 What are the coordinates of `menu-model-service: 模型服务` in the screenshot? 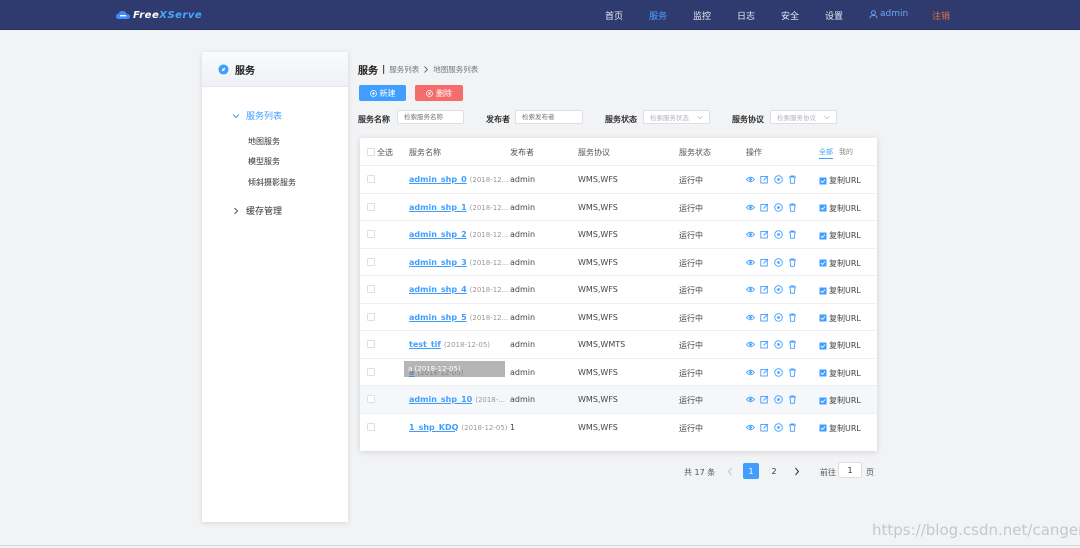 It's located at (264, 161).